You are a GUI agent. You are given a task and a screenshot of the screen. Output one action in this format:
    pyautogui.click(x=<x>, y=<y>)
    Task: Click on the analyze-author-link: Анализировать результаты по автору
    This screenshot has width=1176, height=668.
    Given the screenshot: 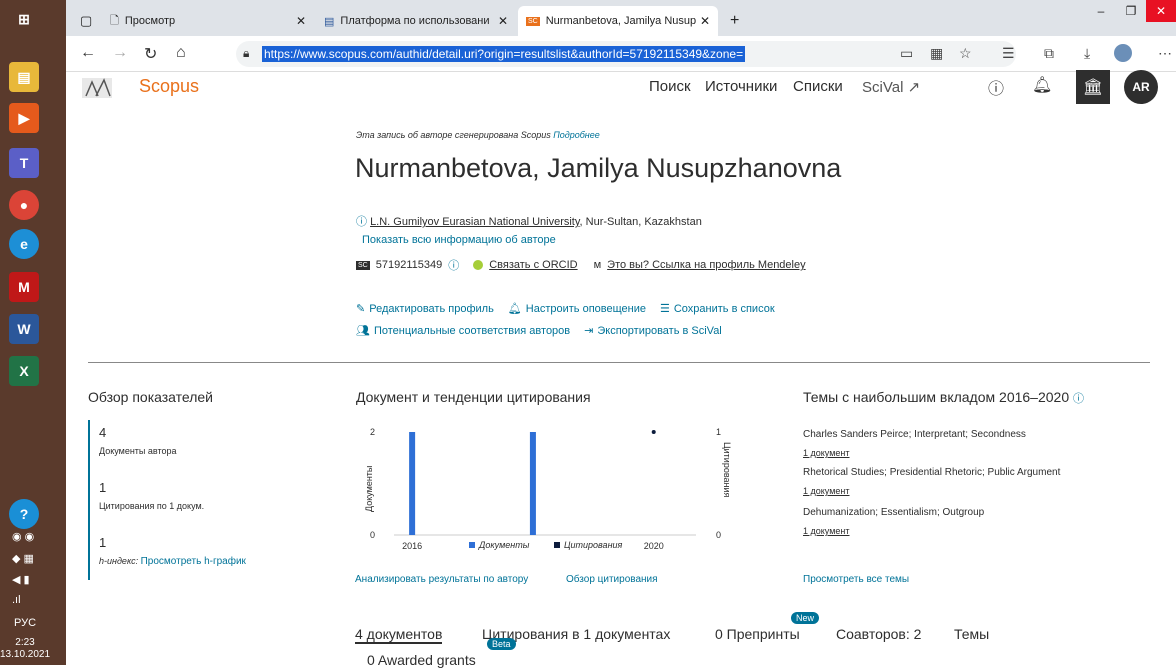 What is the action you would take?
    pyautogui.click(x=441, y=579)
    